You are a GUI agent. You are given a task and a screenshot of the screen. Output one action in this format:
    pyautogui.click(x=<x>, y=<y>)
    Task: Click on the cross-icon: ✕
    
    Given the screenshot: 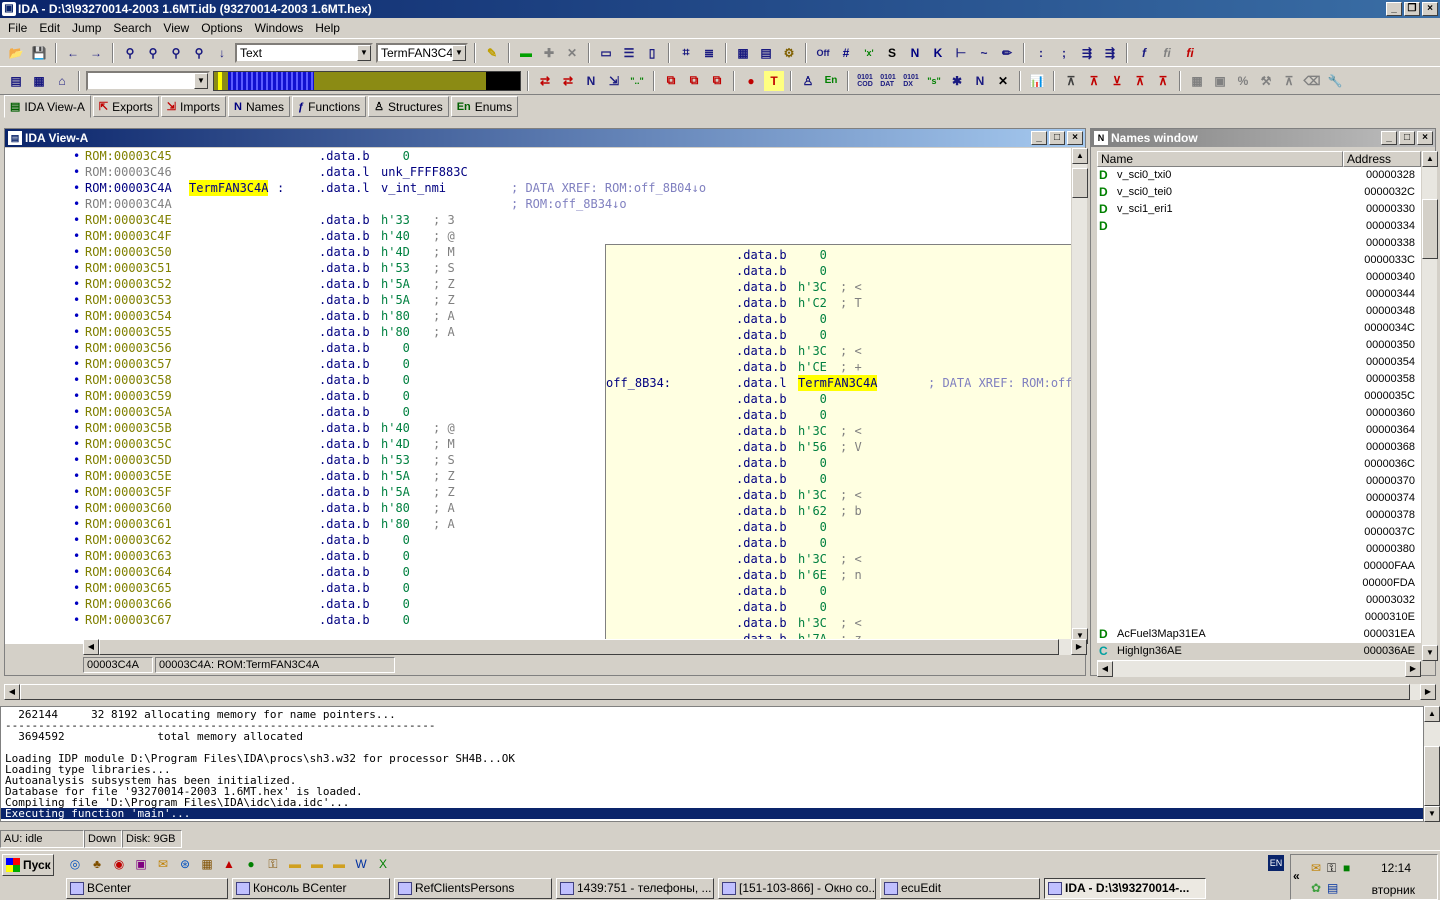 What is the action you would take?
    pyautogui.click(x=1003, y=81)
    